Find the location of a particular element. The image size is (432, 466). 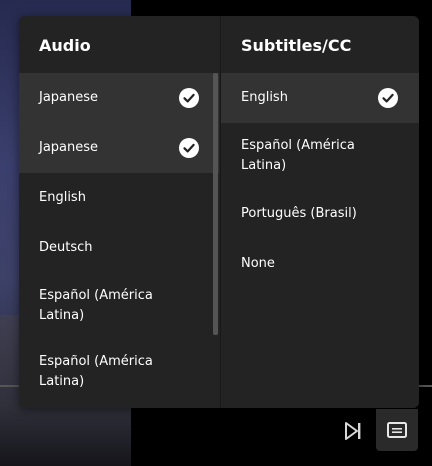

audio-option-japanese-1: Japanese is located at coordinates (119, 98).